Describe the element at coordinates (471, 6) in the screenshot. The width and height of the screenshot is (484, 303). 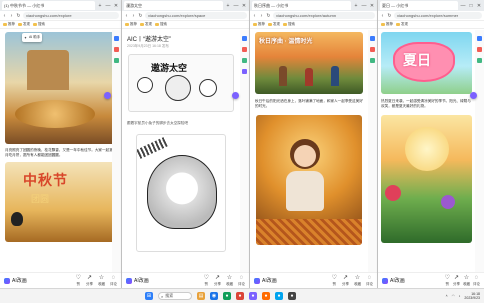
I see `maximize-button: □` at that location.